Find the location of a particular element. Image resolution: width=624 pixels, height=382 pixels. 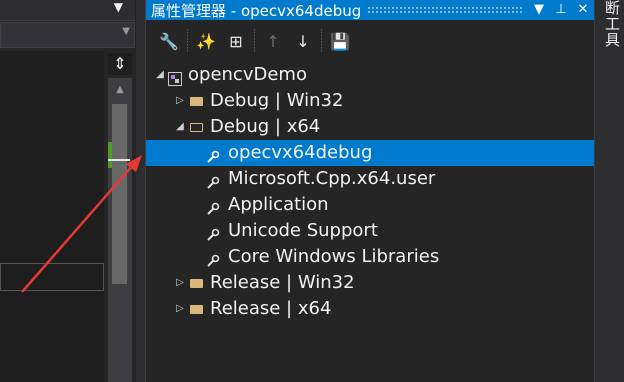

close-icon: ✕ is located at coordinates (583, 10).